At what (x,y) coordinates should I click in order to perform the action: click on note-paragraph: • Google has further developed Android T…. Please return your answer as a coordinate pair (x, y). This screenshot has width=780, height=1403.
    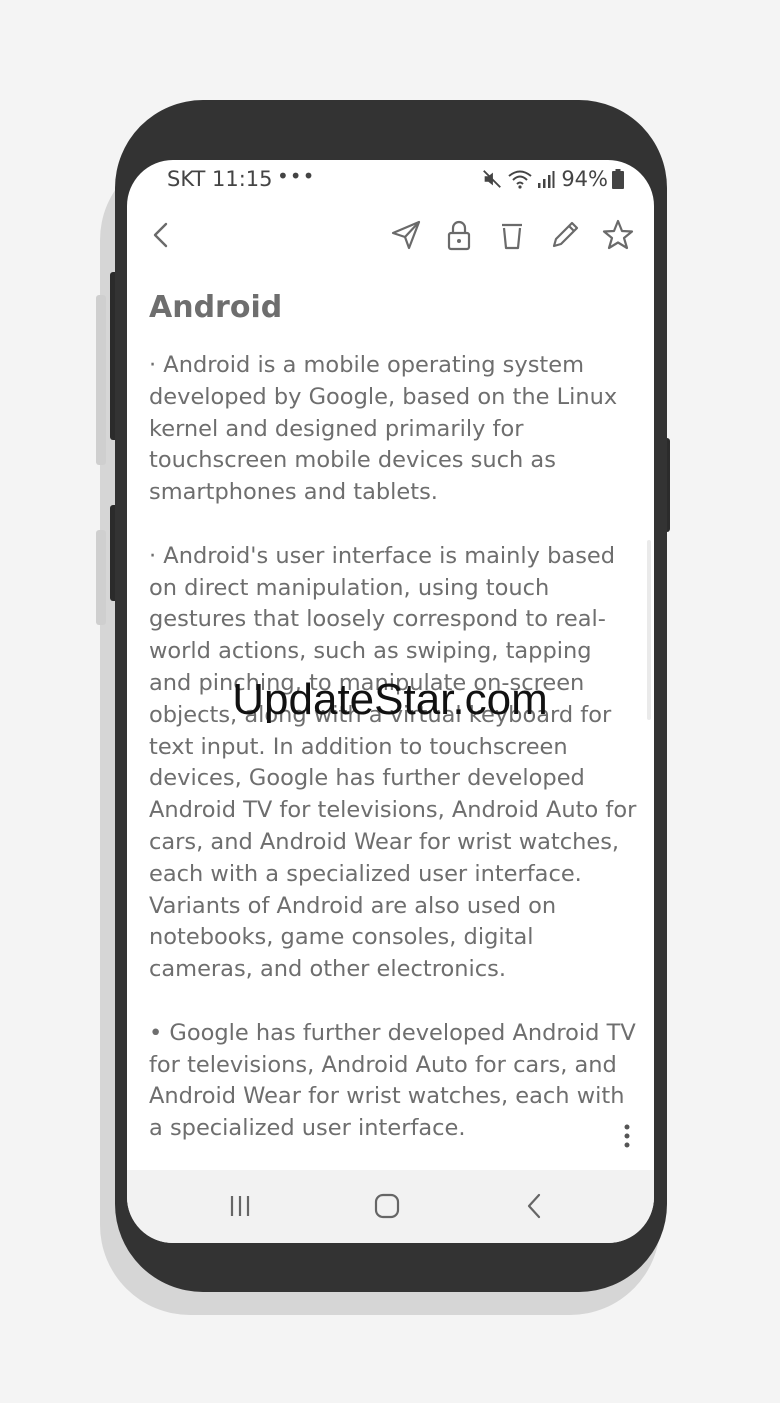
    Looking at the image, I should click on (392, 1080).